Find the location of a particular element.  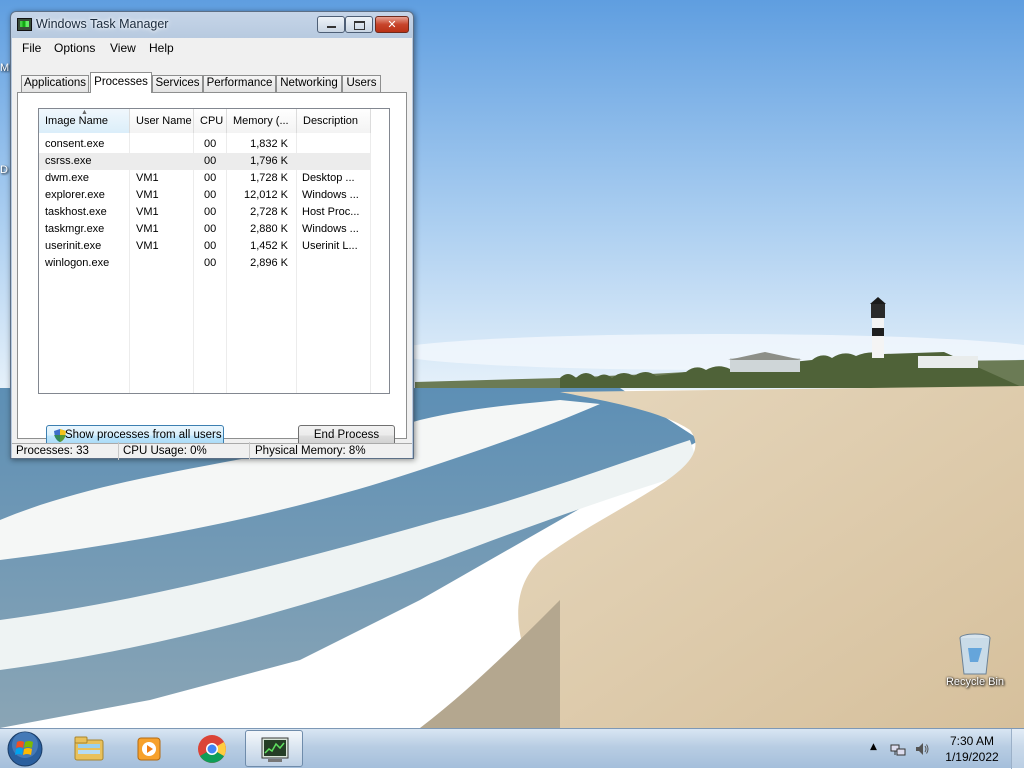

recycle-bin-shortcut: Recycle Bin is located at coordinates (975, 660).